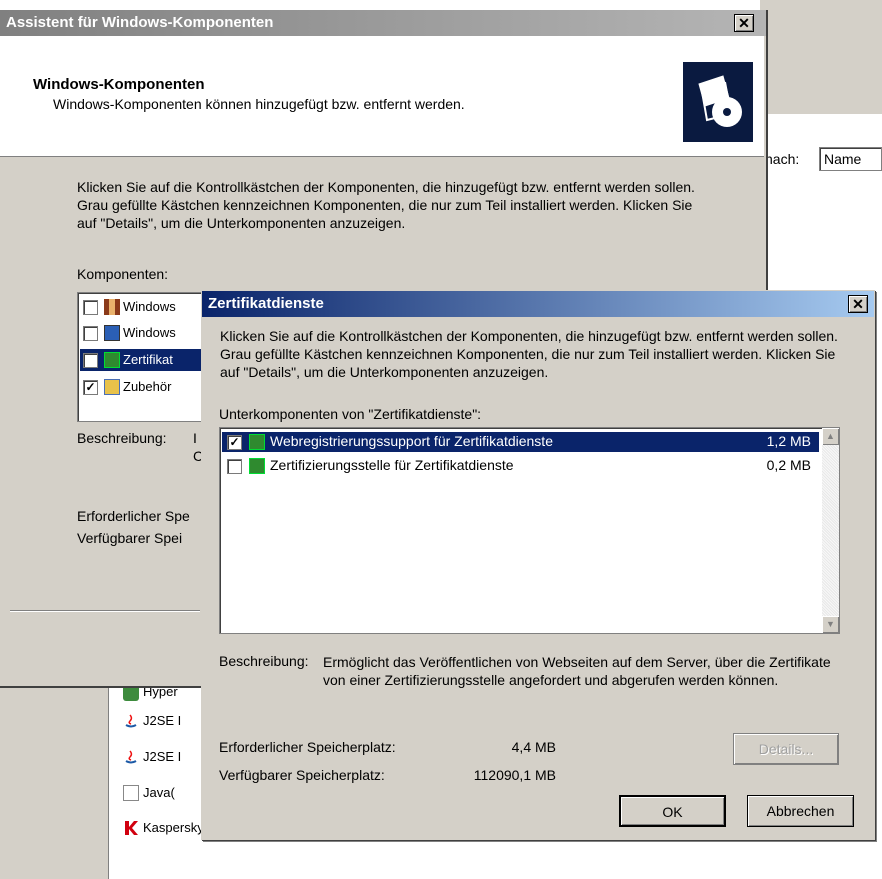 The image size is (882, 879). I want to click on dialog-required-label: Erforderlicher Speicherplatz:, so click(307, 747).